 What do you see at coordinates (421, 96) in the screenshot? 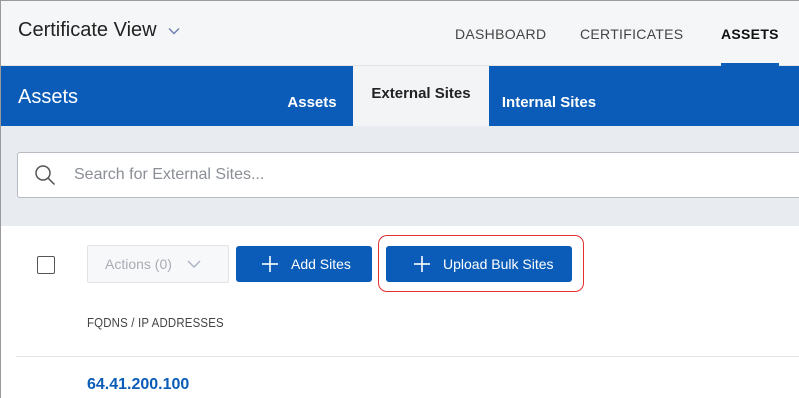
I see `tab-external-sites: External Sites` at bounding box center [421, 96].